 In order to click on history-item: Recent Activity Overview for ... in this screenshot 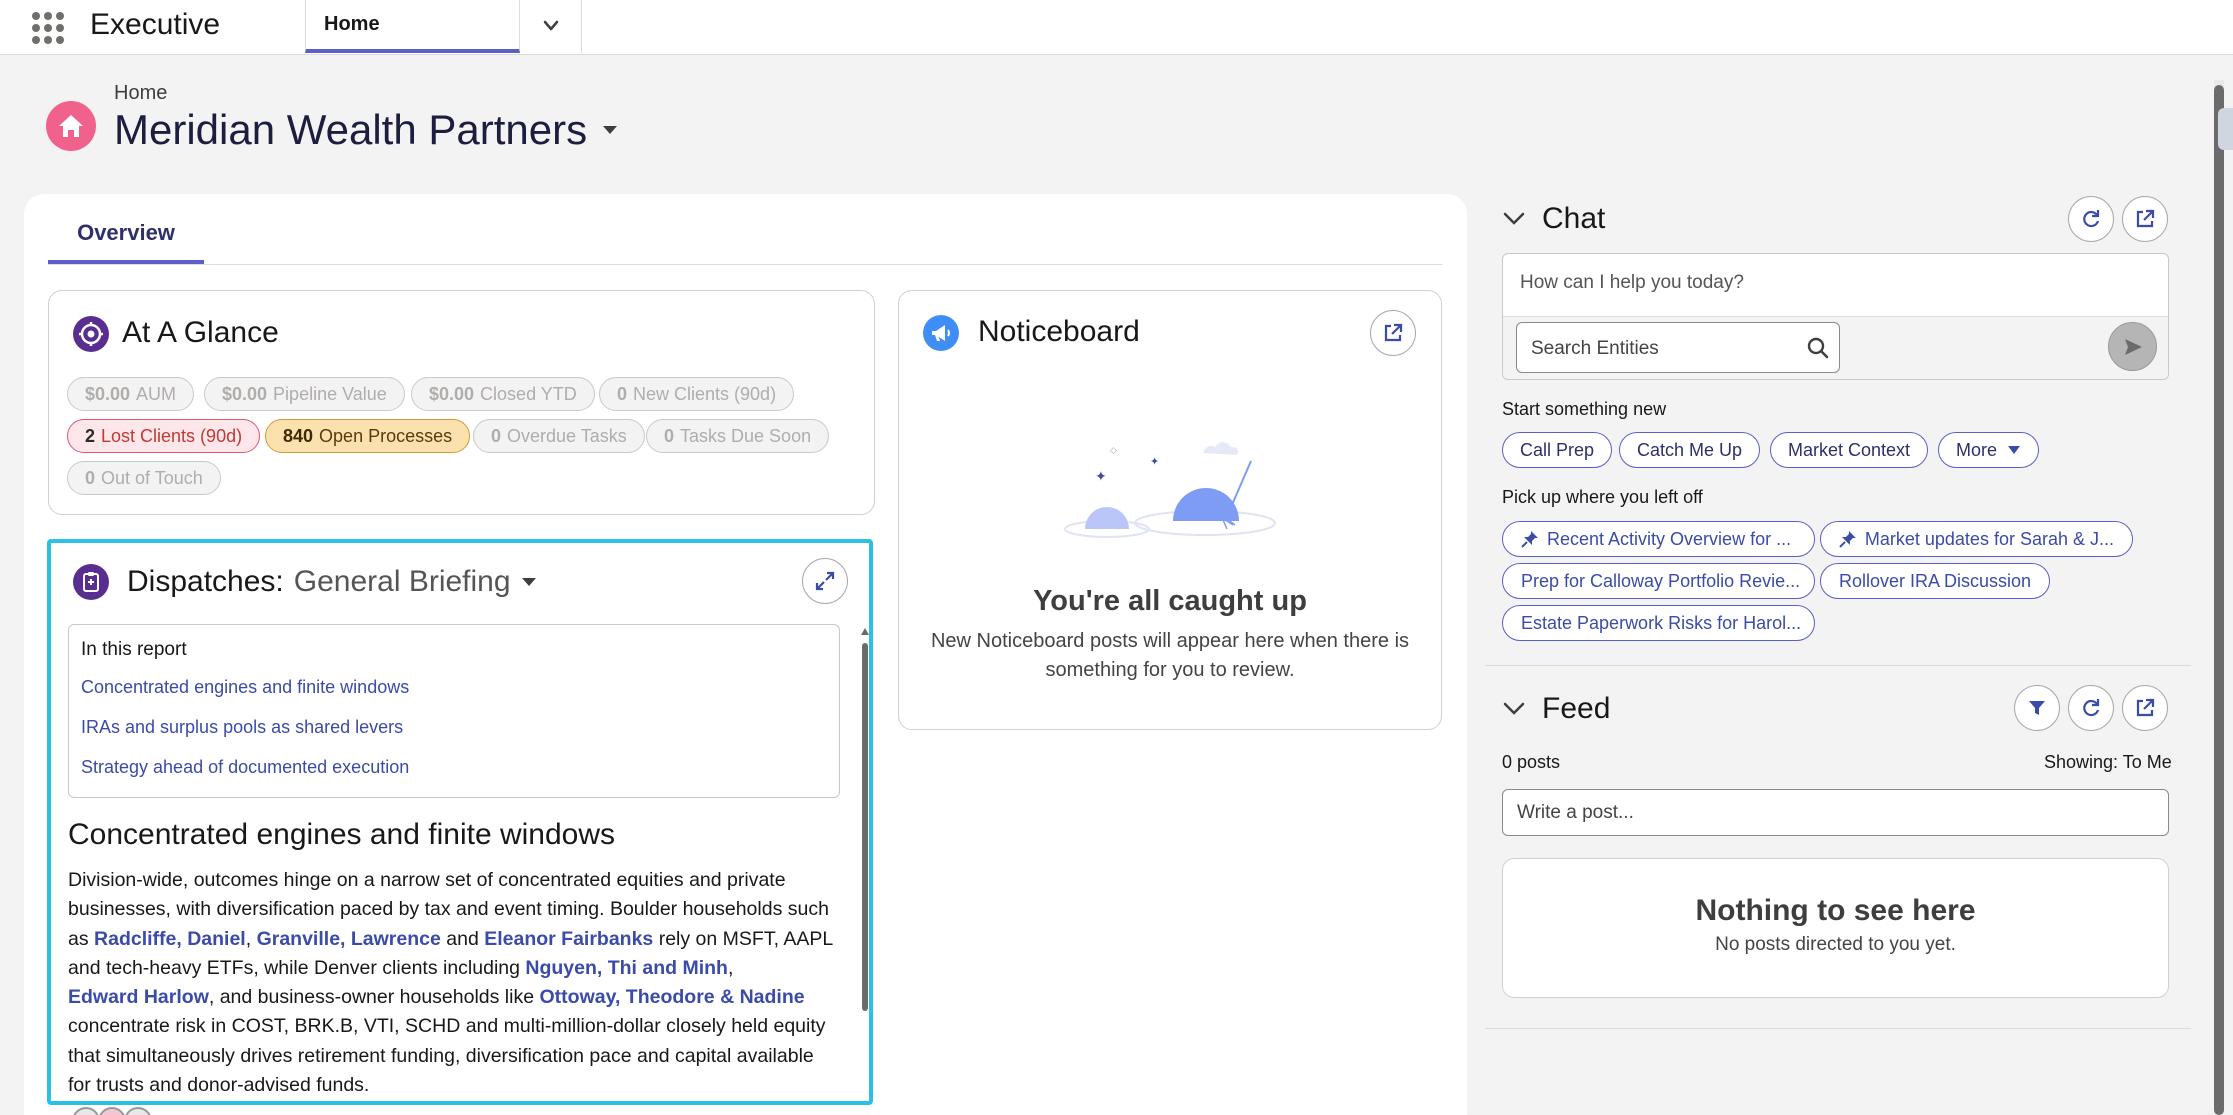, I will do `click(1658, 539)`.